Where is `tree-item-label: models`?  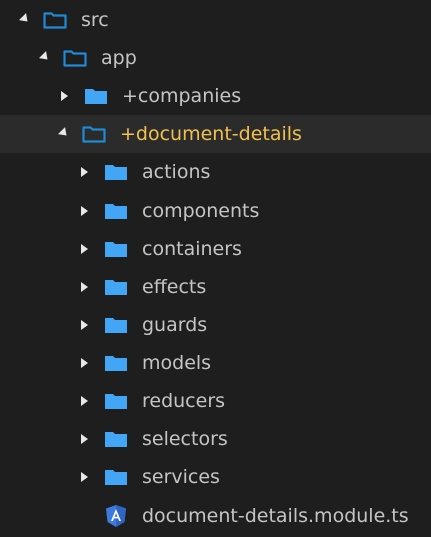
tree-item-label: models is located at coordinates (177, 363).